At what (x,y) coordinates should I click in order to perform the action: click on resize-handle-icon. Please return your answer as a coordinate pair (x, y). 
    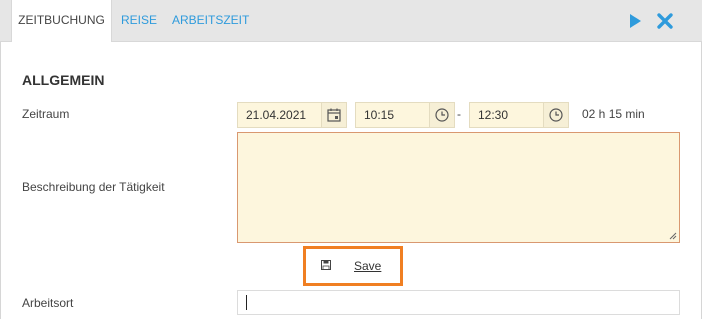
    Looking at the image, I should click on (673, 236).